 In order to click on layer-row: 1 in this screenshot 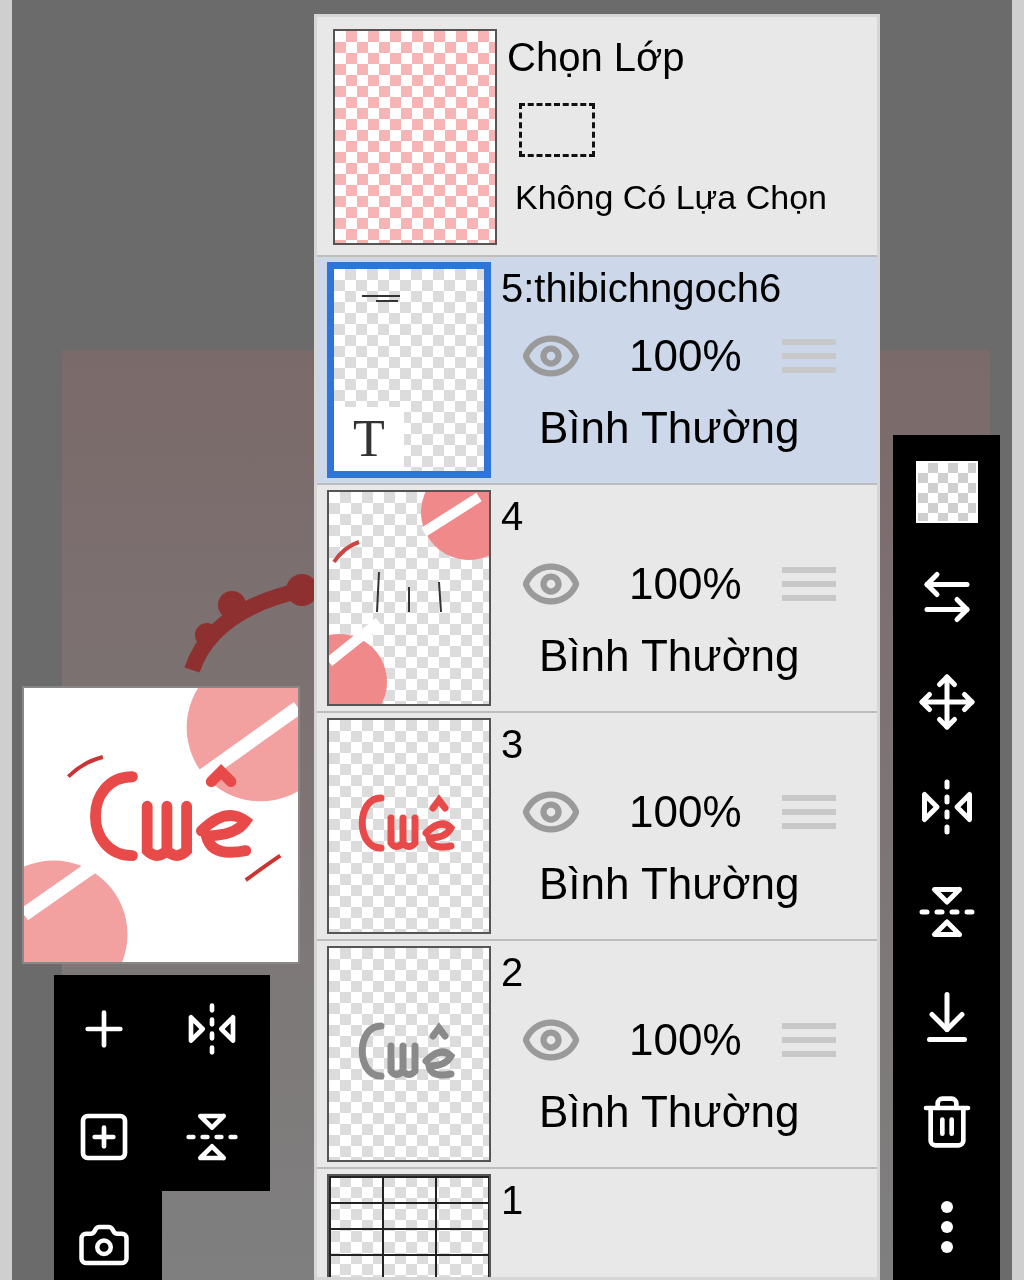, I will do `click(597, 1222)`.